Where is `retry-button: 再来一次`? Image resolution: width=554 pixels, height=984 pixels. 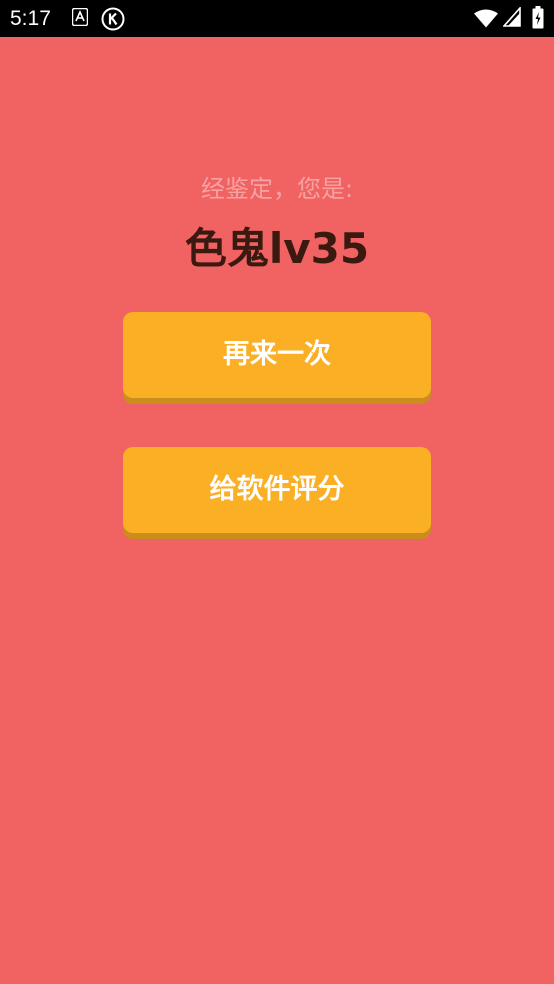 retry-button: 再来一次 is located at coordinates (277, 355).